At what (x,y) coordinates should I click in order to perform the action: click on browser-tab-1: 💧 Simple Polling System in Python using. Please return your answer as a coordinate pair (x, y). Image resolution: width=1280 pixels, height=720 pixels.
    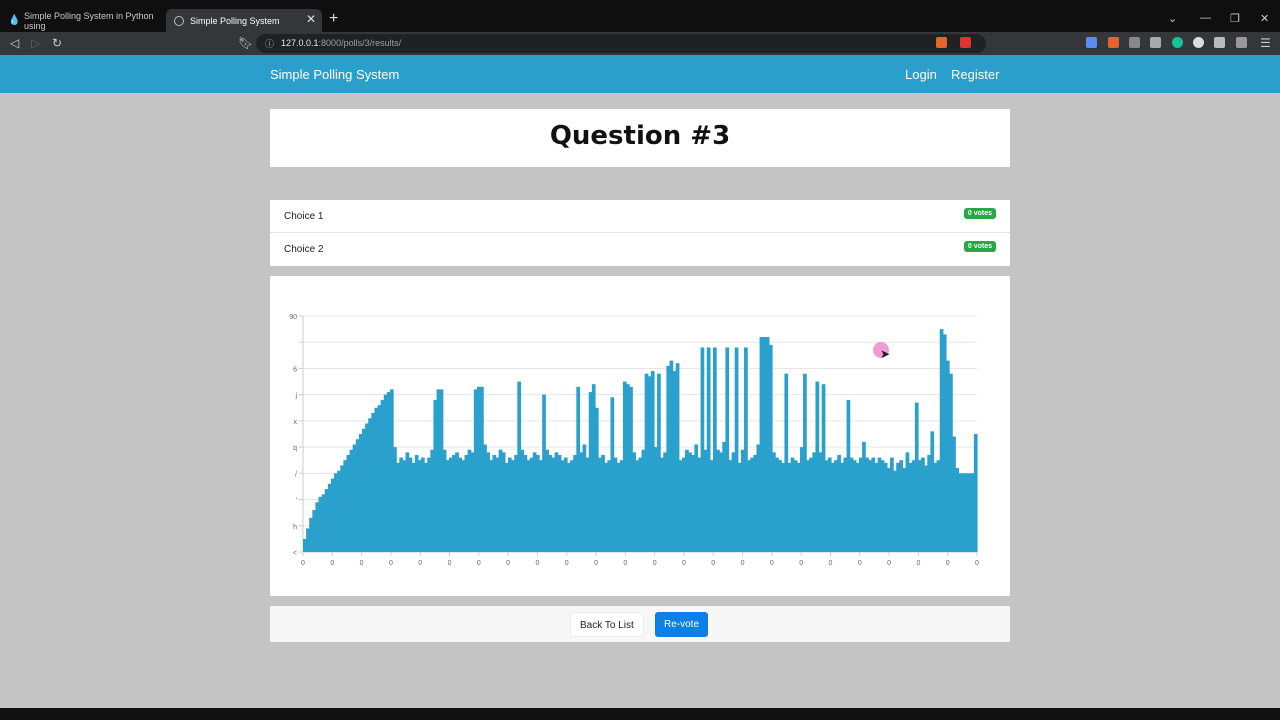
    Looking at the image, I should click on (81, 20).